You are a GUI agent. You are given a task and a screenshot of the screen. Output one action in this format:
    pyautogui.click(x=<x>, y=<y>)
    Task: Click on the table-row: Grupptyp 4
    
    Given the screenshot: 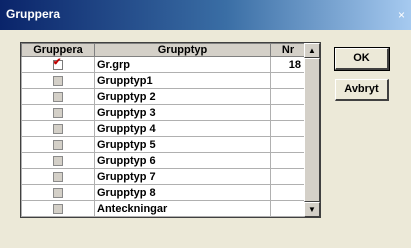 What is the action you would take?
    pyautogui.click(x=163, y=128)
    